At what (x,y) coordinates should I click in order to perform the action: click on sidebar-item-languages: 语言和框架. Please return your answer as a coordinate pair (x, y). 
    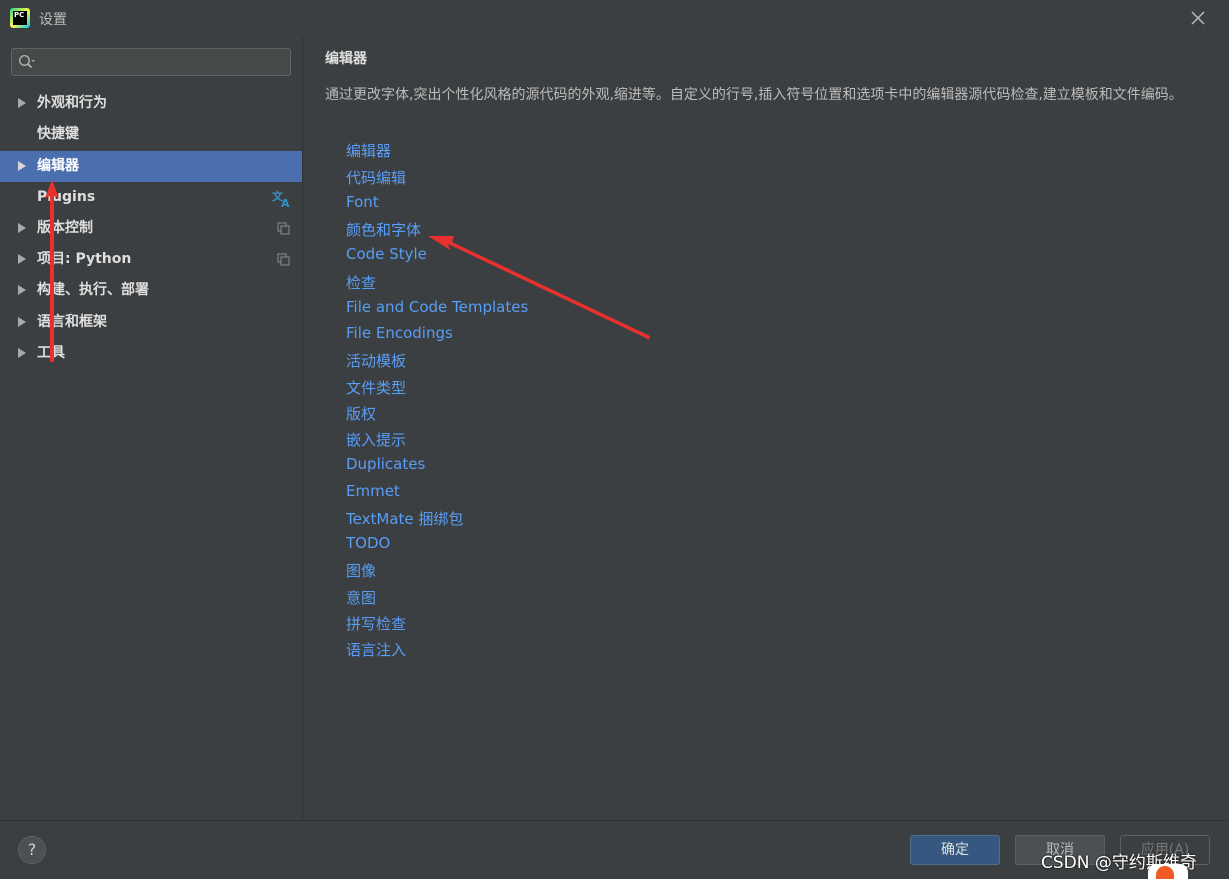
    Looking at the image, I should click on (151, 322).